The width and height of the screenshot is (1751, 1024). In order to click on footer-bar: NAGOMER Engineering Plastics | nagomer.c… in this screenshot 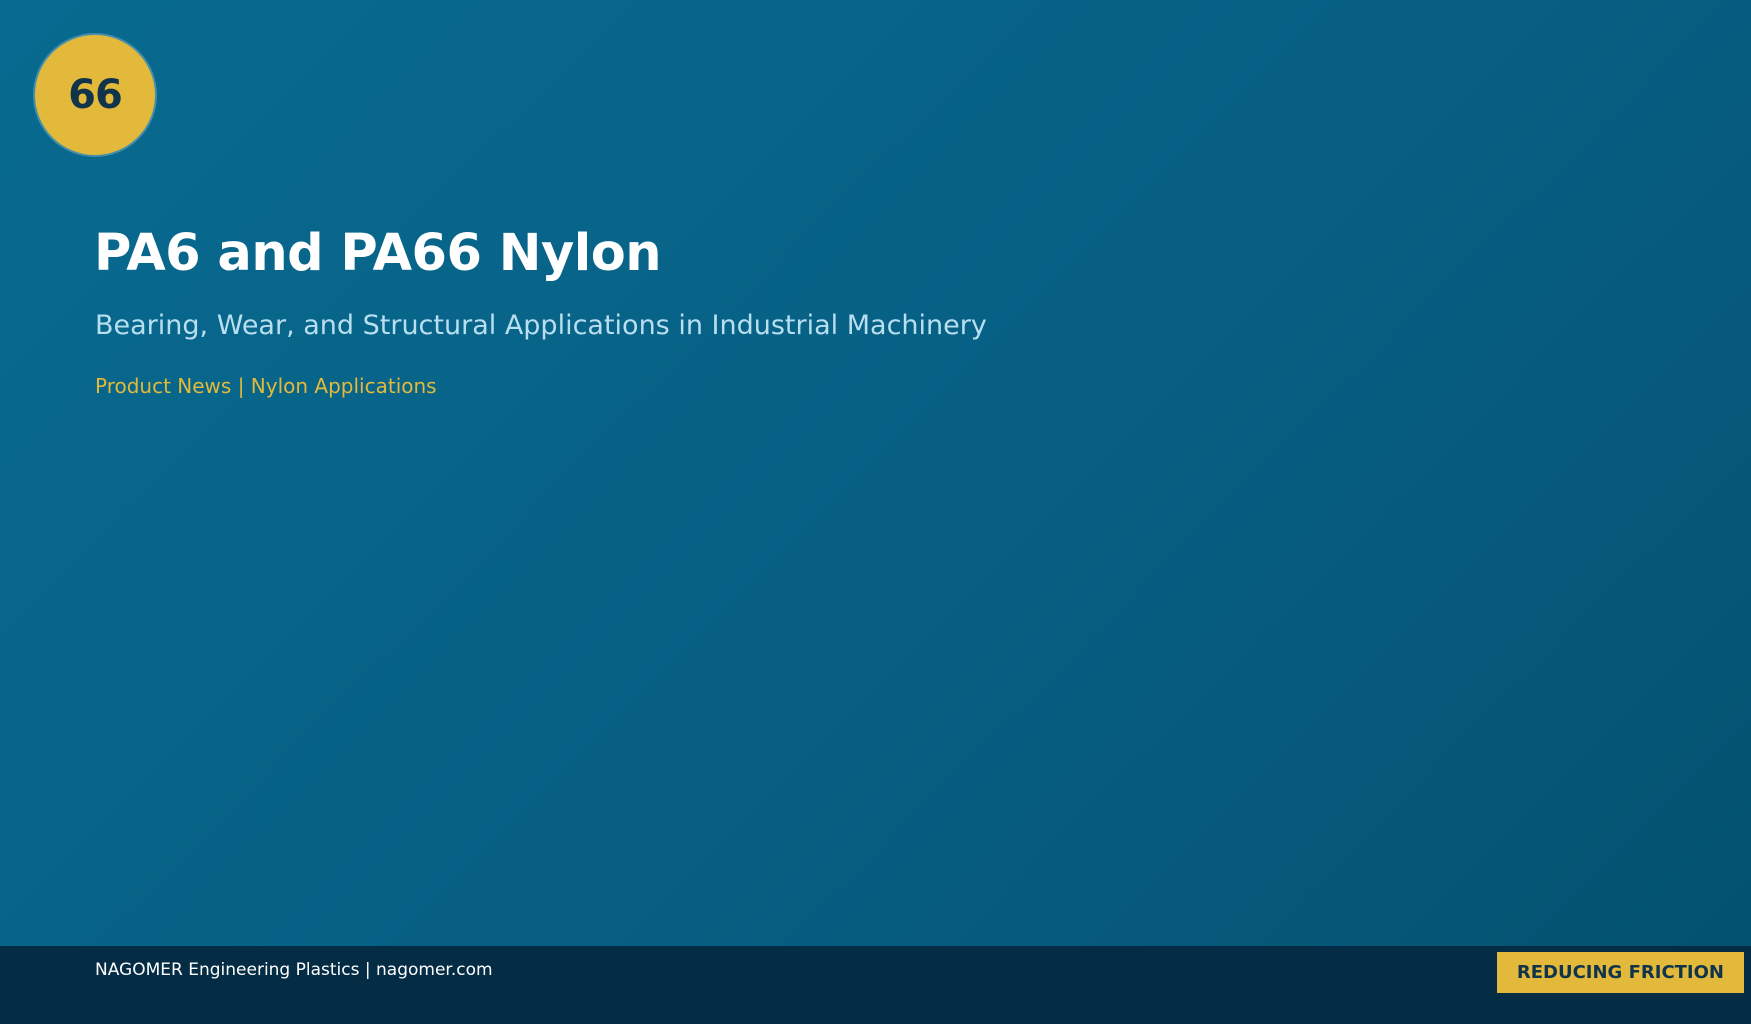, I will do `click(875, 985)`.